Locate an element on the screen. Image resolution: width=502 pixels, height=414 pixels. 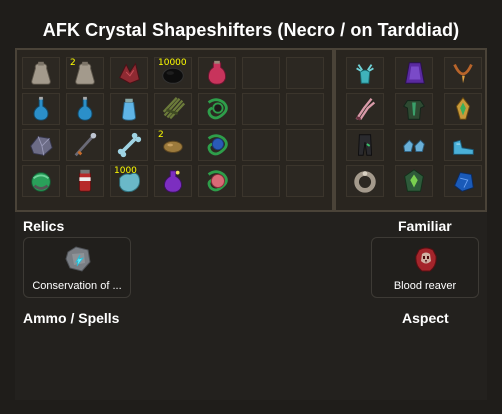
orange-necklace-icon is located at coordinates (463, 73).